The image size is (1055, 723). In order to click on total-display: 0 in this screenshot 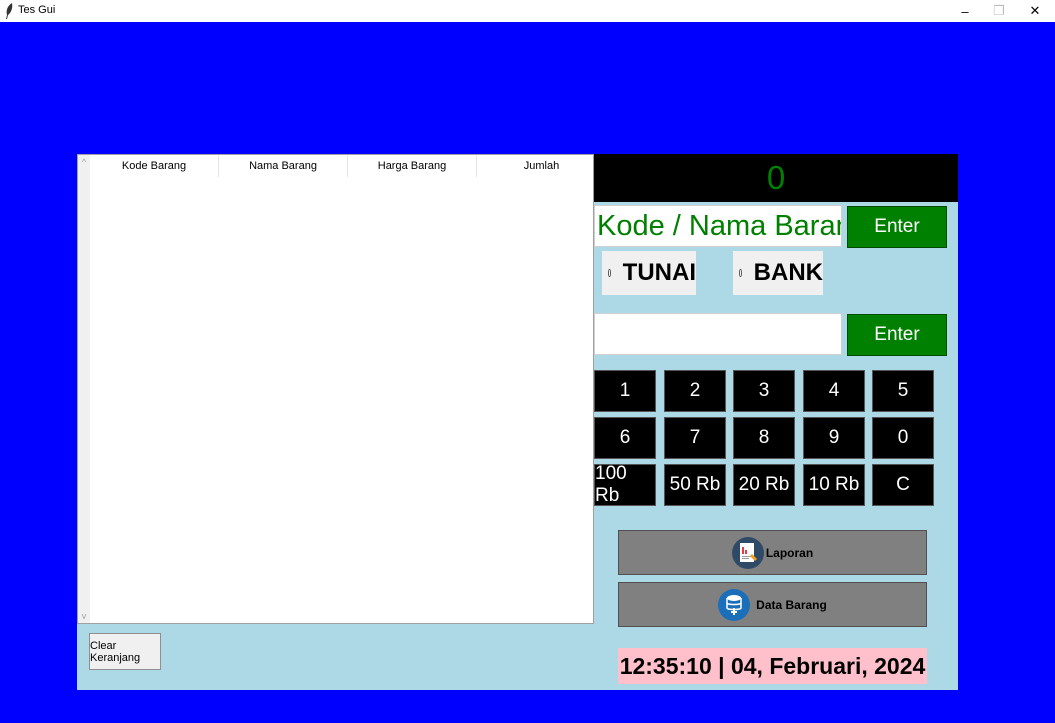, I will do `click(776, 178)`.